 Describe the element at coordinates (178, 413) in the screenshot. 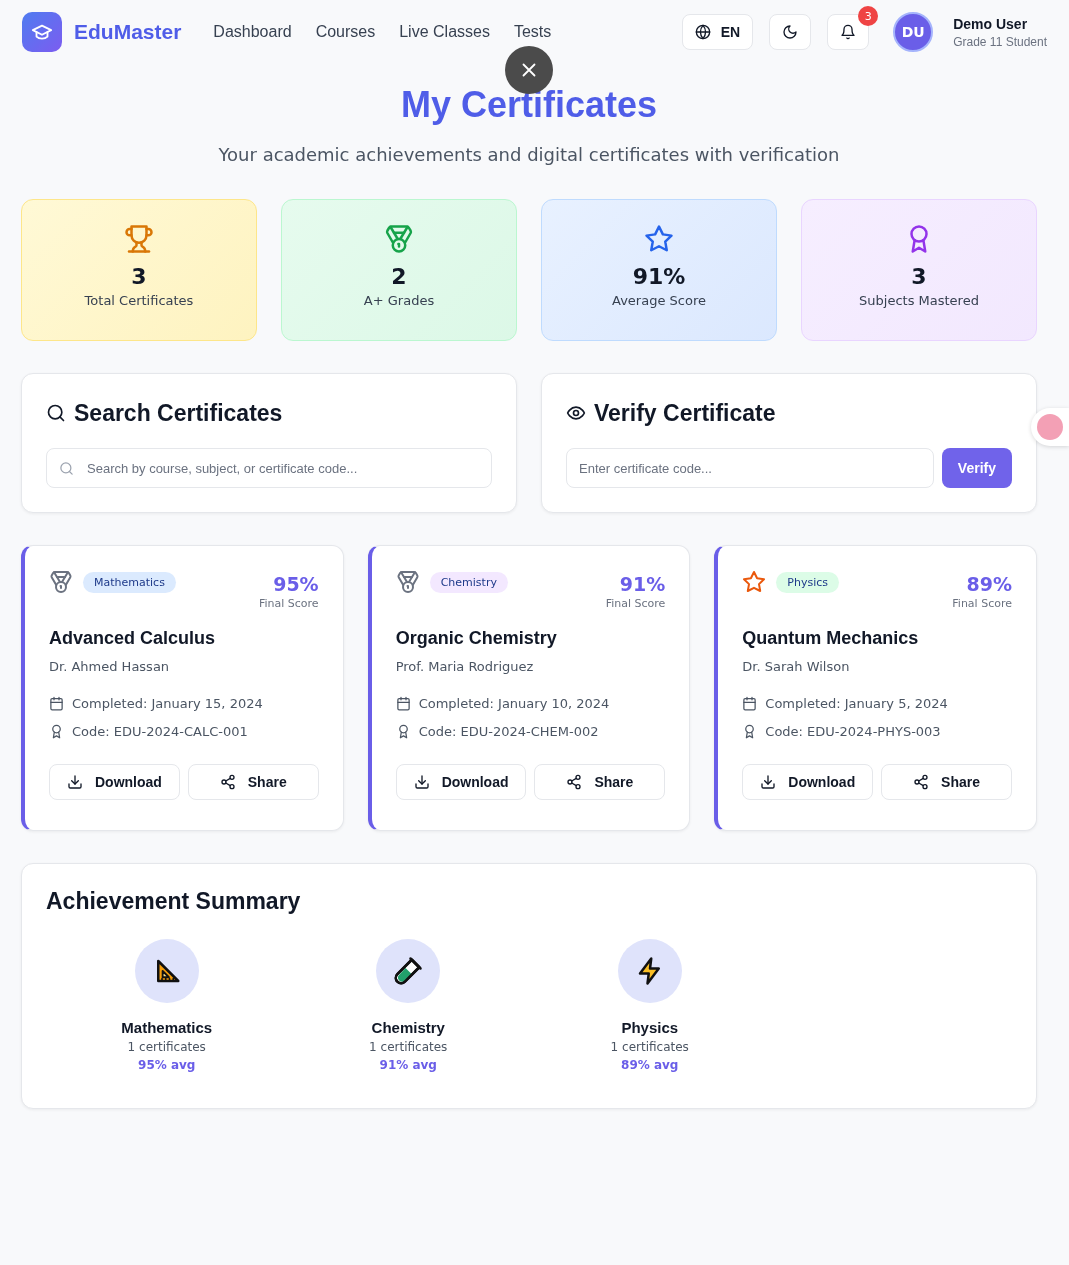

I see `panel-title: Search Certificates` at that location.